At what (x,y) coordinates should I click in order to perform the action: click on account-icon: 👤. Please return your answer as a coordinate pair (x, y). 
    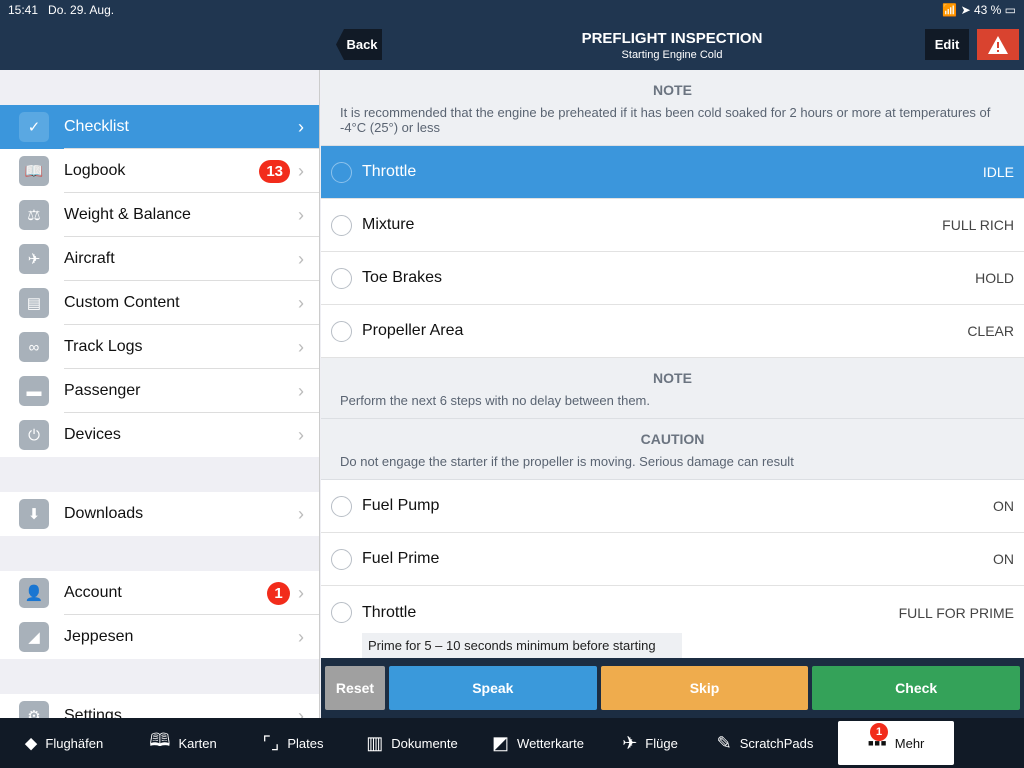
    Looking at the image, I should click on (34, 593).